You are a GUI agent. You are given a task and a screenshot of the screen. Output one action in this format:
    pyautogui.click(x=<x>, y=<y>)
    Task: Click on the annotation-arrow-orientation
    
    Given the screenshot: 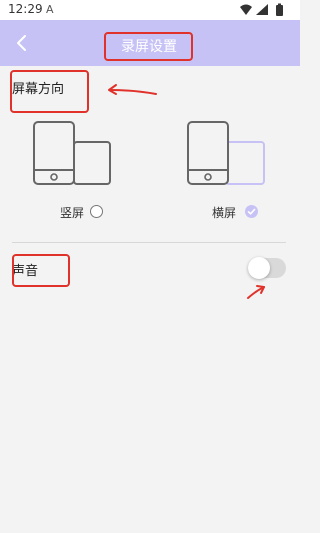 What is the action you would take?
    pyautogui.click(x=132, y=89)
    